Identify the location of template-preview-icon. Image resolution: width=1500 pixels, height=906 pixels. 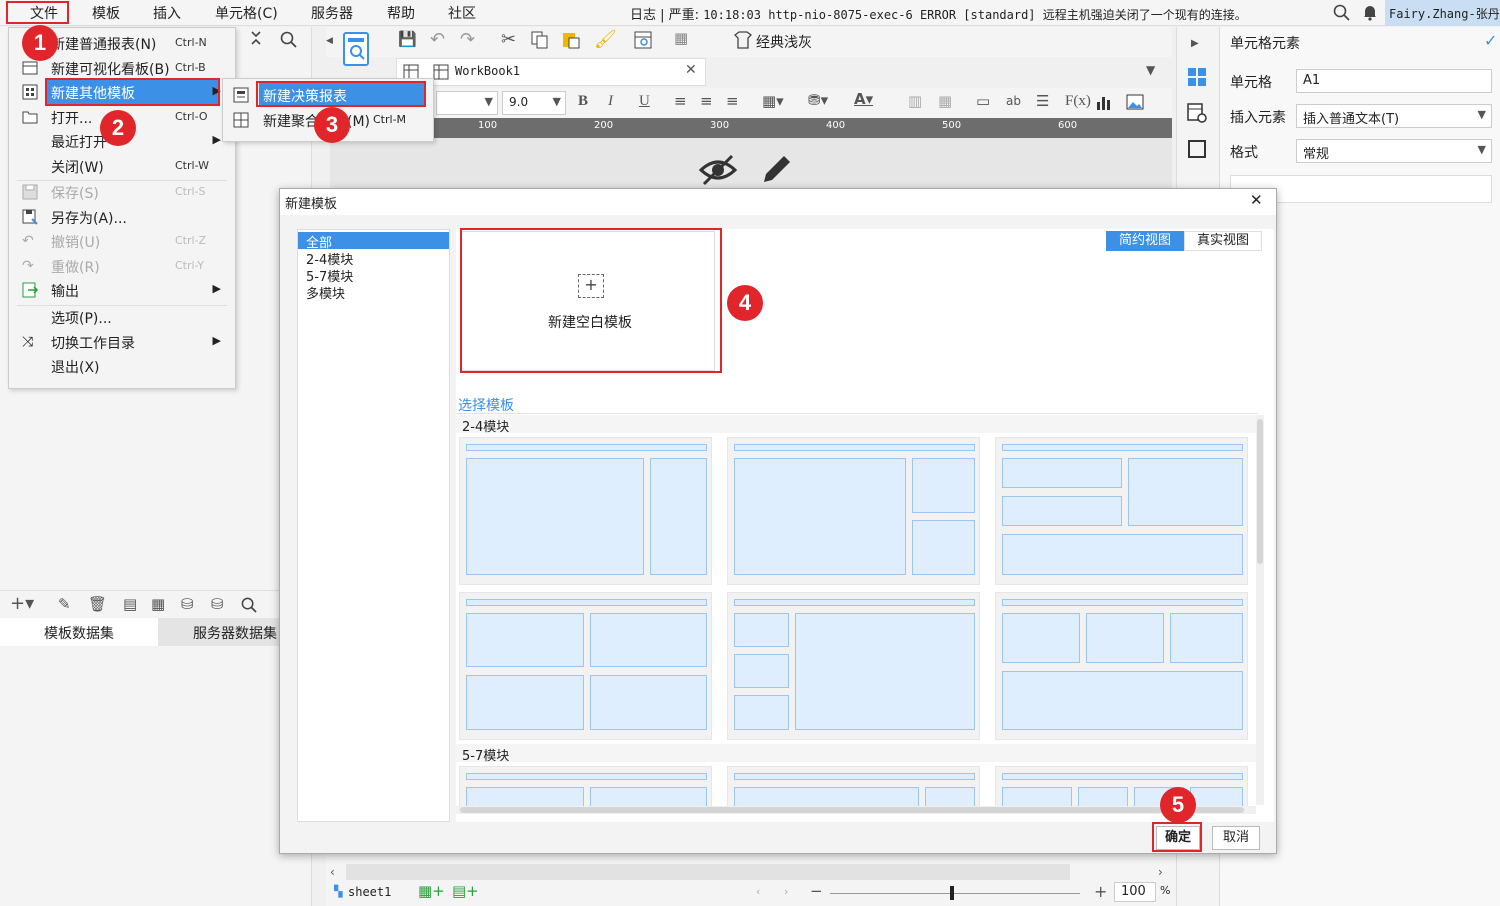
(643, 40).